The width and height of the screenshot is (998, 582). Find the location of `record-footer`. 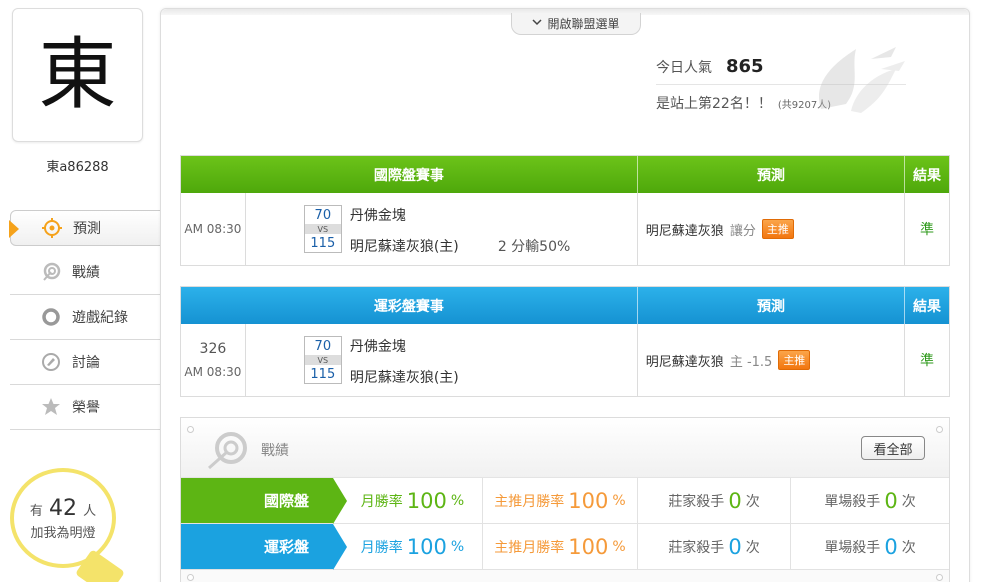

record-footer is located at coordinates (565, 576).